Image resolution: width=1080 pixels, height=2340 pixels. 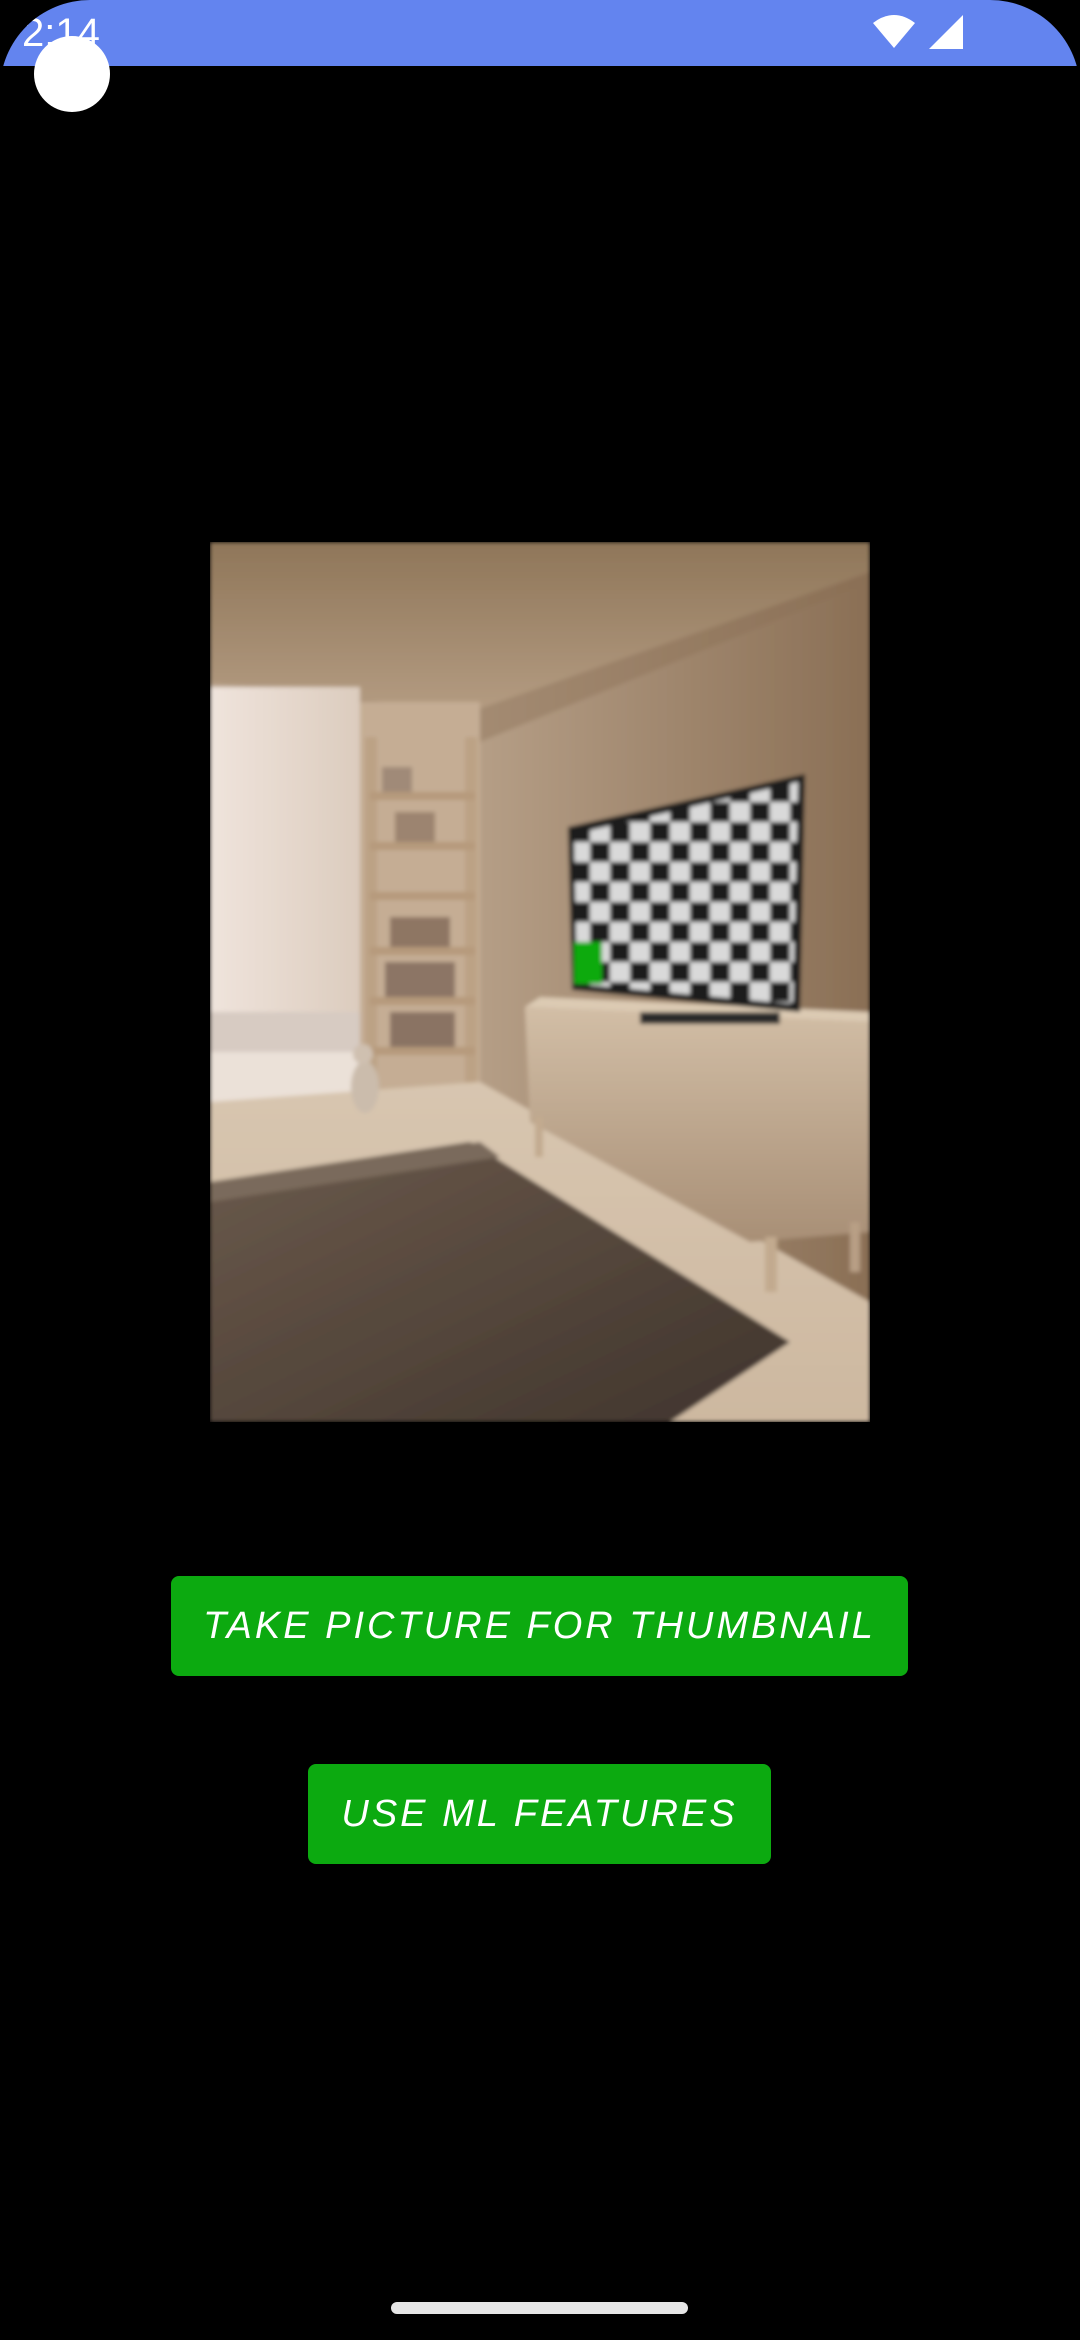 I want to click on use-ml-features-button: USE ML FEATURES, so click(x=539, y=1814).